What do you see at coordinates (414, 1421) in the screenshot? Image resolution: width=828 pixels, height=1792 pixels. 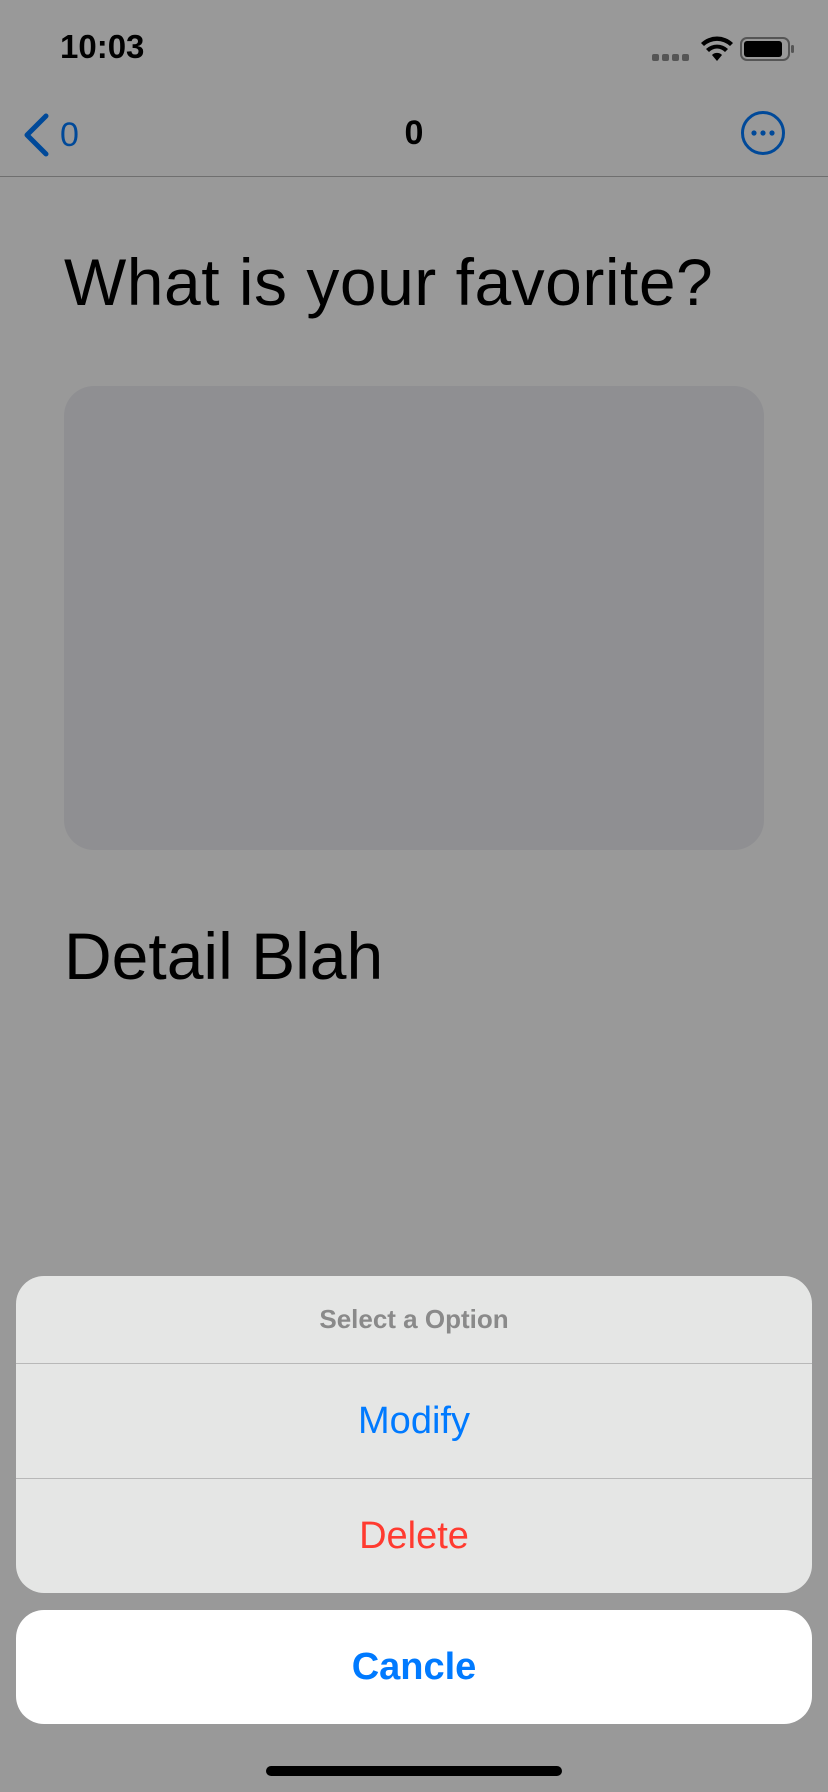 I see `modify-button: Modify` at bounding box center [414, 1421].